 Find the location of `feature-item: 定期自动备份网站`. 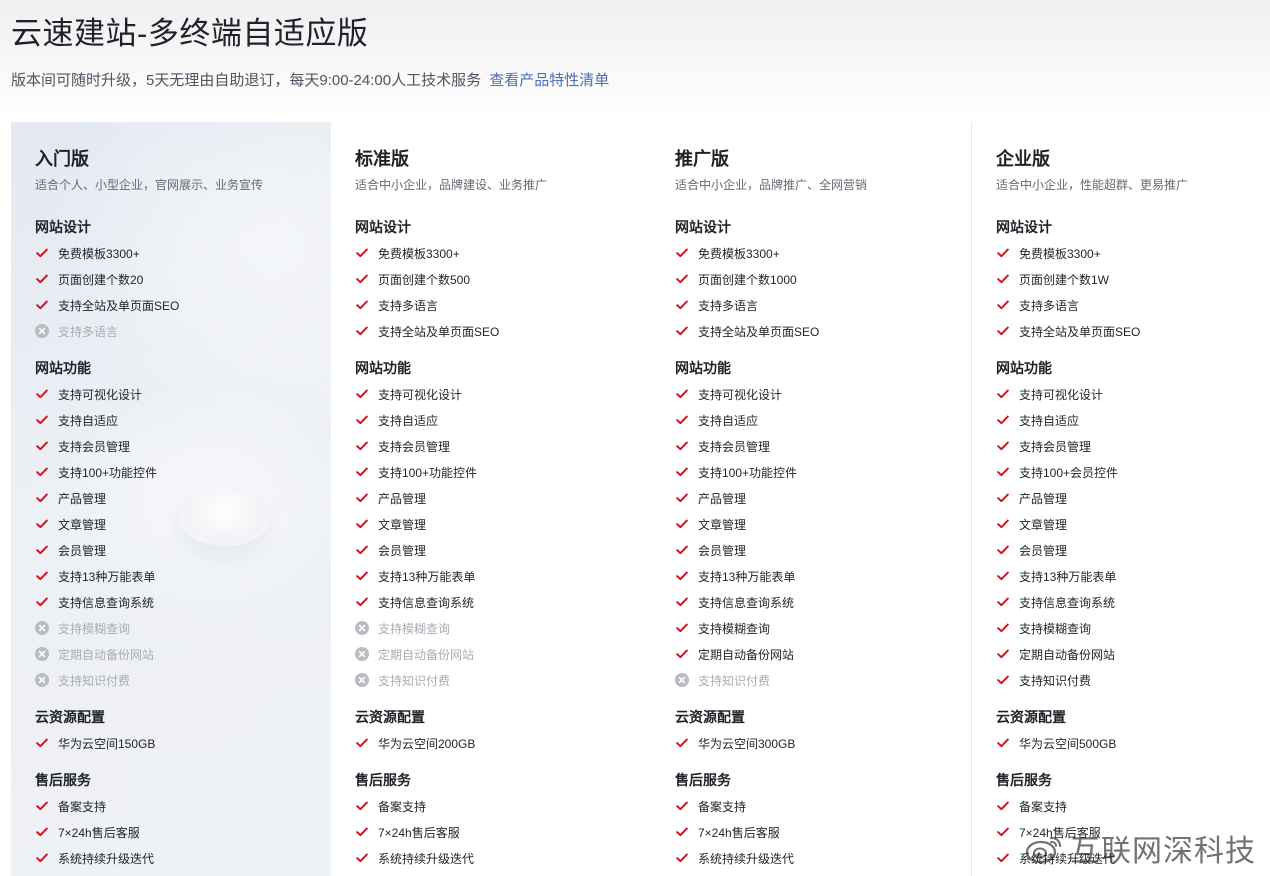

feature-item: 定期自动备份网站 is located at coordinates (183, 654).